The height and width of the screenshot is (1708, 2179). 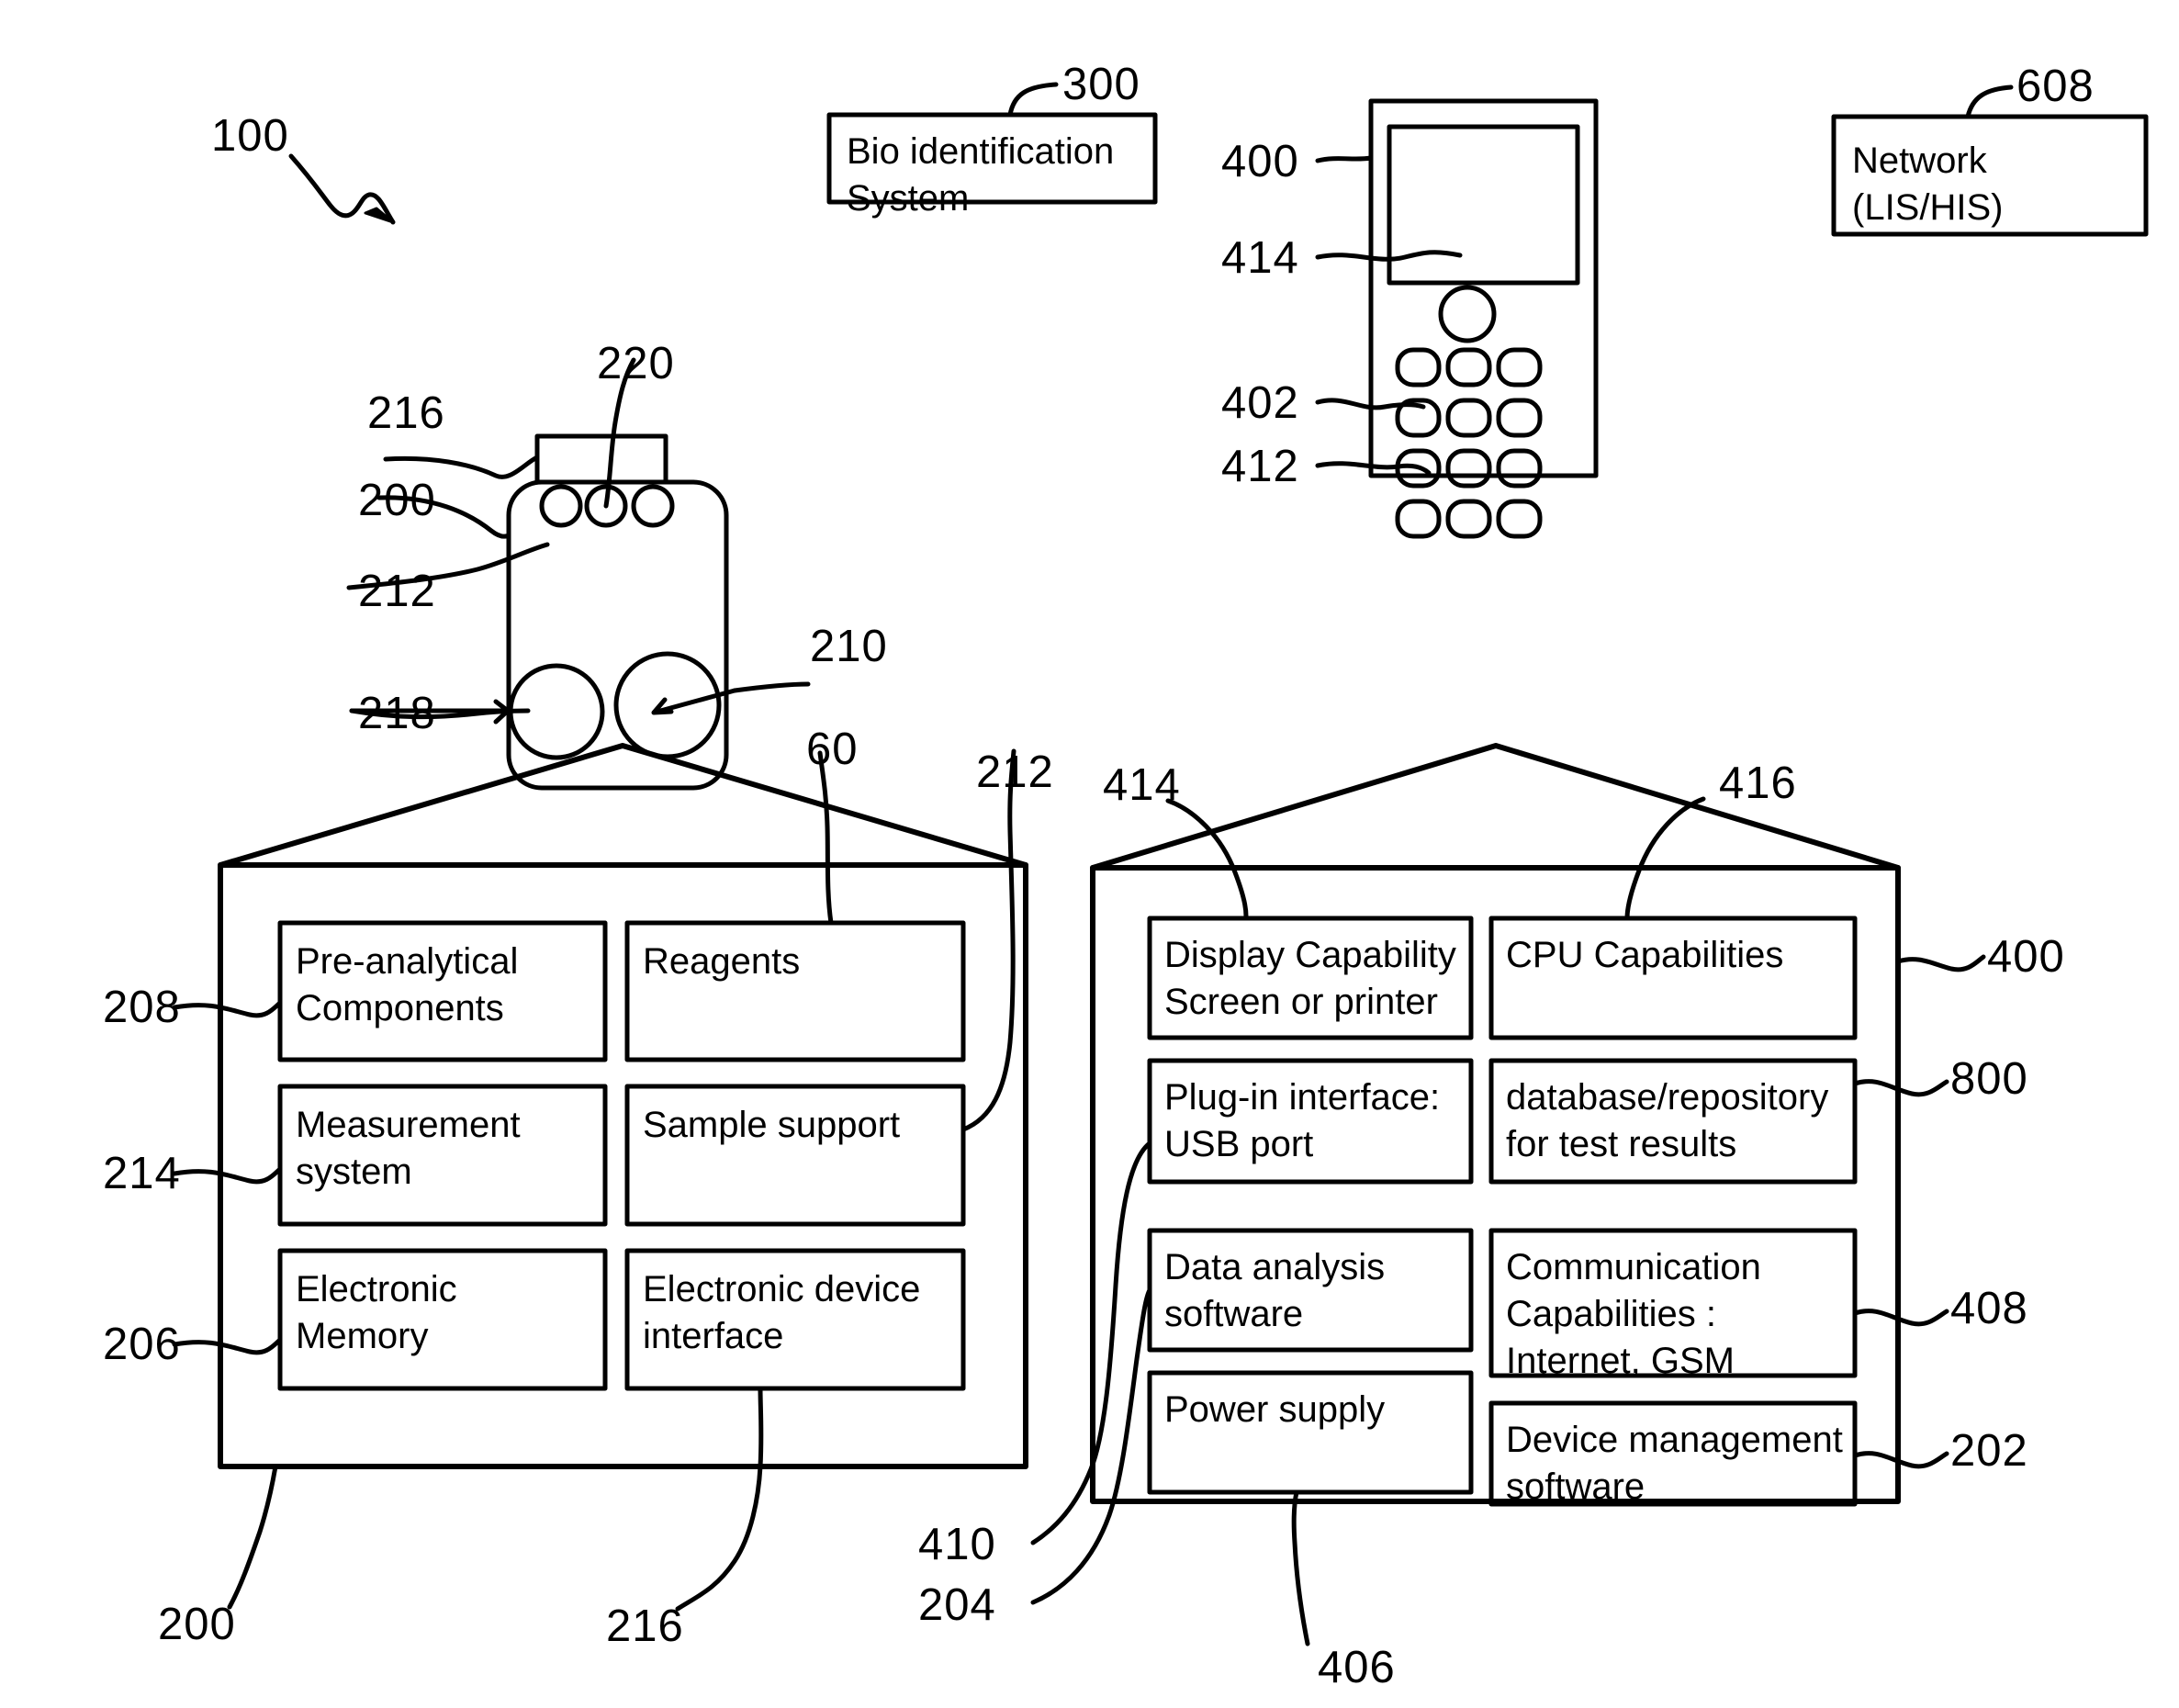 What do you see at coordinates (782, 1313) in the screenshot?
I see `cell-electronic-device-interface: Electronic device interface` at bounding box center [782, 1313].